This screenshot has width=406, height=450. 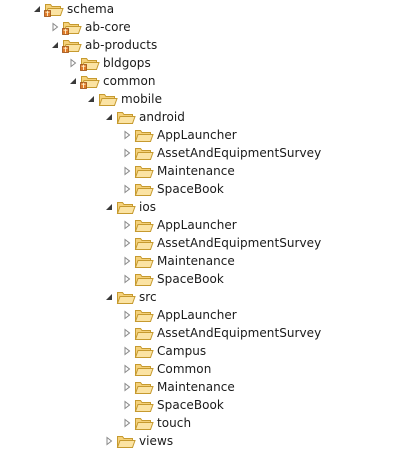 I want to click on tree-item-label: Common, so click(x=184, y=369).